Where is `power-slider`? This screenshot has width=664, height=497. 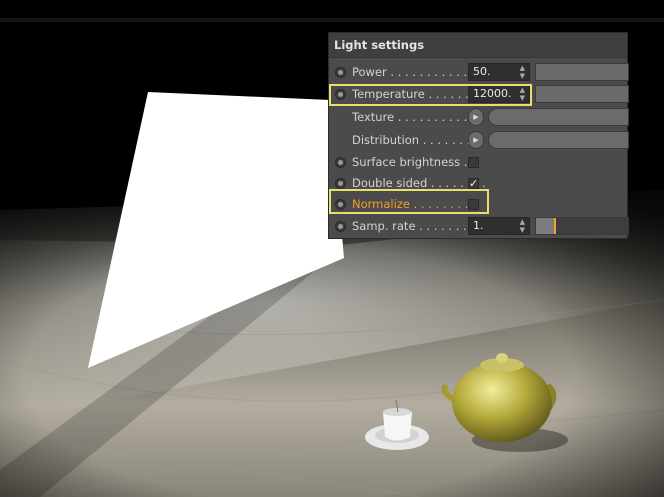 power-slider is located at coordinates (582, 72).